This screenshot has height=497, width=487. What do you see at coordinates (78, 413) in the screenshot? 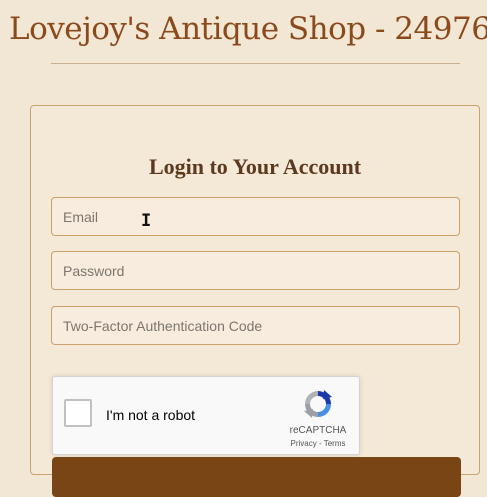
I see `recaptcha-checkbox` at bounding box center [78, 413].